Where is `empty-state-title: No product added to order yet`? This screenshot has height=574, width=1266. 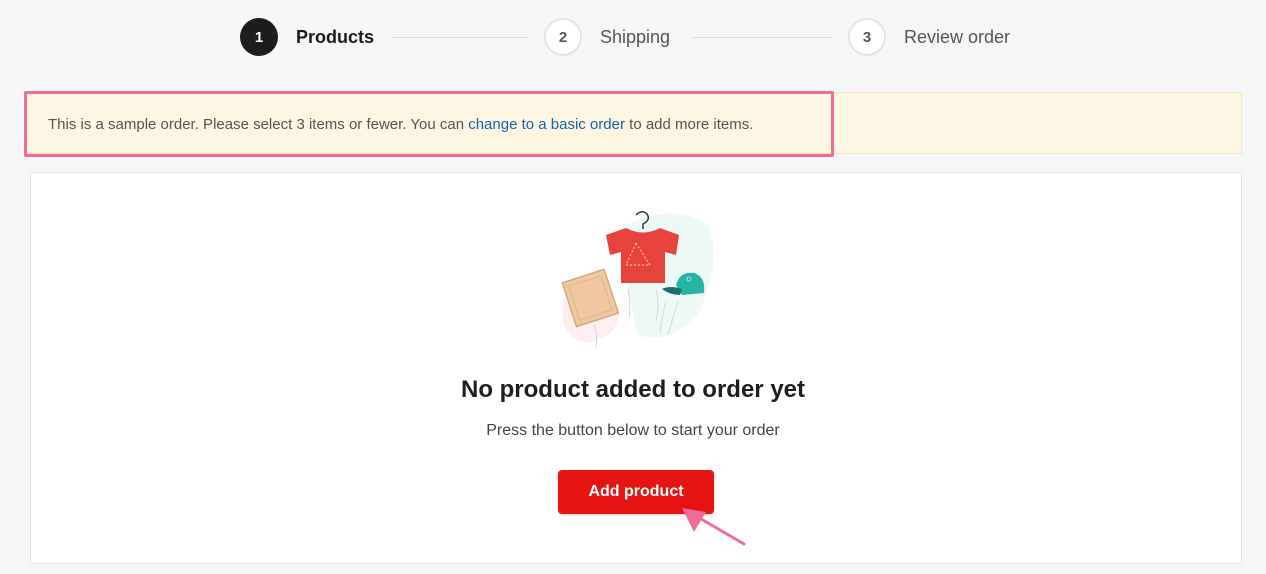
empty-state-title: No product added to order yet is located at coordinates (632, 389).